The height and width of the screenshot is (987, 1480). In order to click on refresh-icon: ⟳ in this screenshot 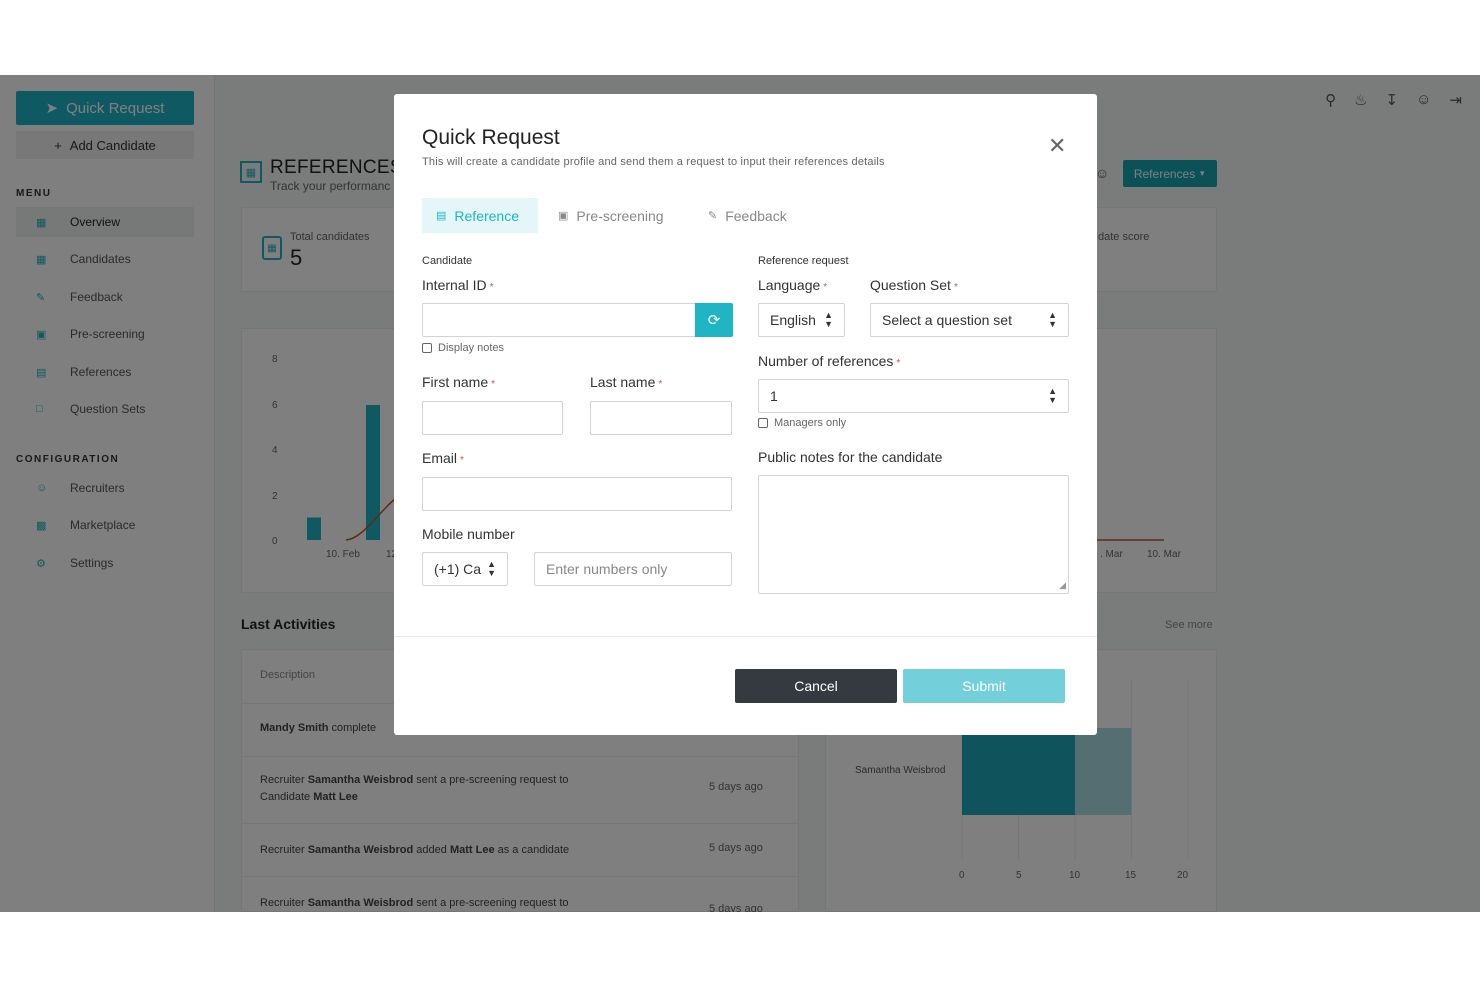, I will do `click(714, 320)`.